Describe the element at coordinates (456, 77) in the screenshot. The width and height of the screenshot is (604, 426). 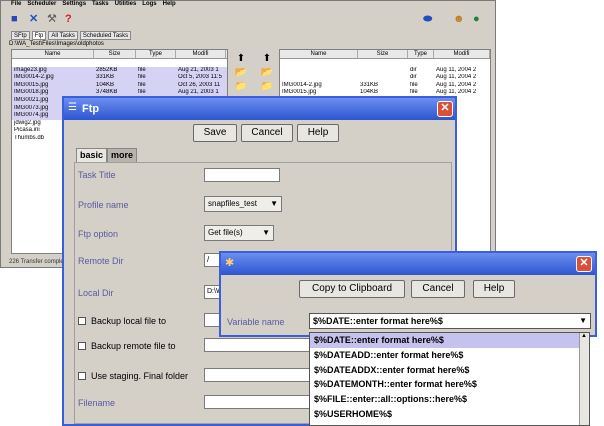
I see `cell-mod: Aug 11, 2004 2` at that location.